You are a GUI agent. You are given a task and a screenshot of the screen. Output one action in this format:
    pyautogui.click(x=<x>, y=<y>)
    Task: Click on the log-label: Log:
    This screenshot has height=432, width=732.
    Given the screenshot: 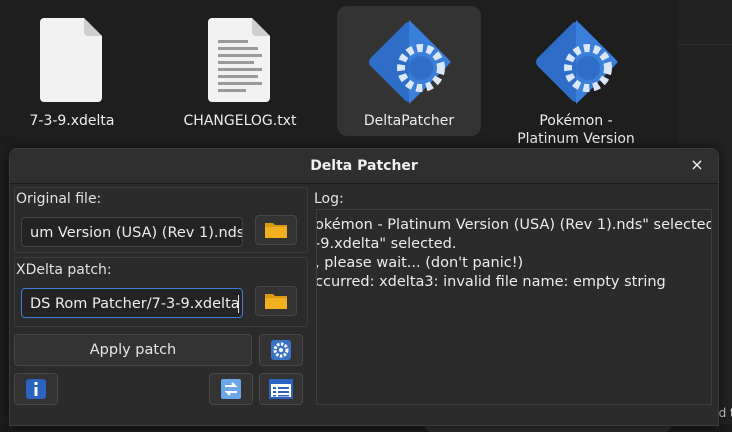 What is the action you would take?
    pyautogui.click(x=329, y=199)
    